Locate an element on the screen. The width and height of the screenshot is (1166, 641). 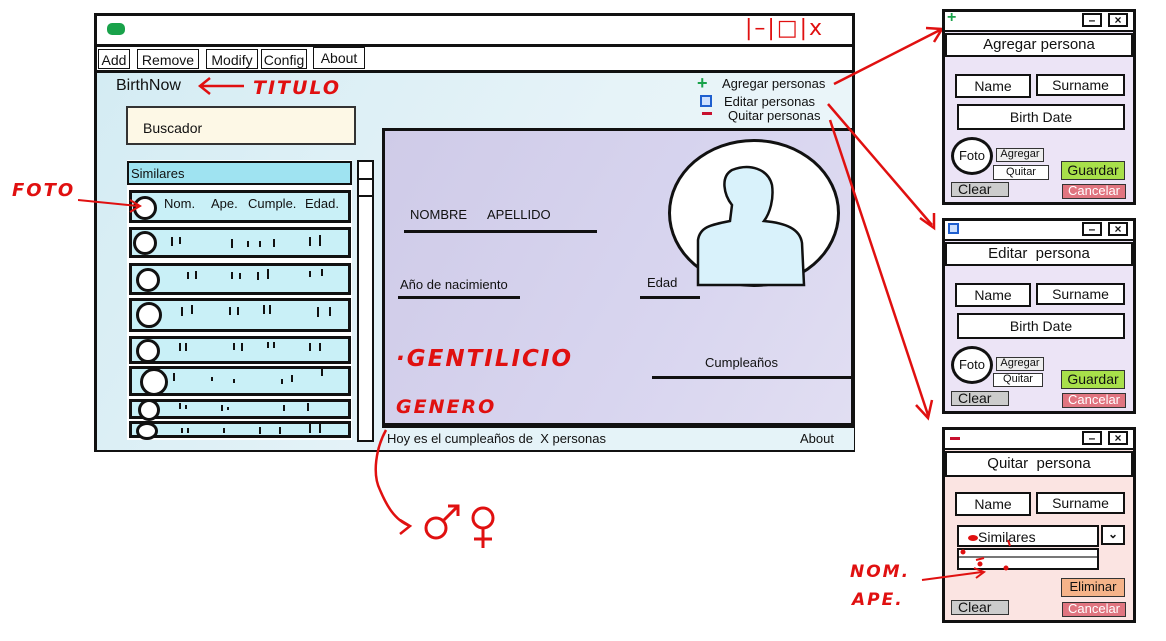
name-underline is located at coordinates (500, 231).